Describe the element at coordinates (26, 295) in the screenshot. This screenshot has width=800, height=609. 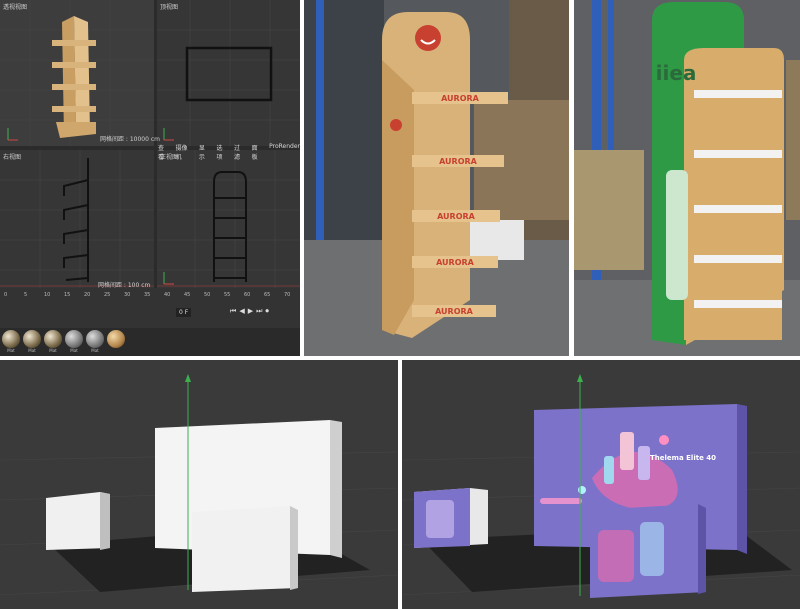
I see `tick-label: 5` at that location.